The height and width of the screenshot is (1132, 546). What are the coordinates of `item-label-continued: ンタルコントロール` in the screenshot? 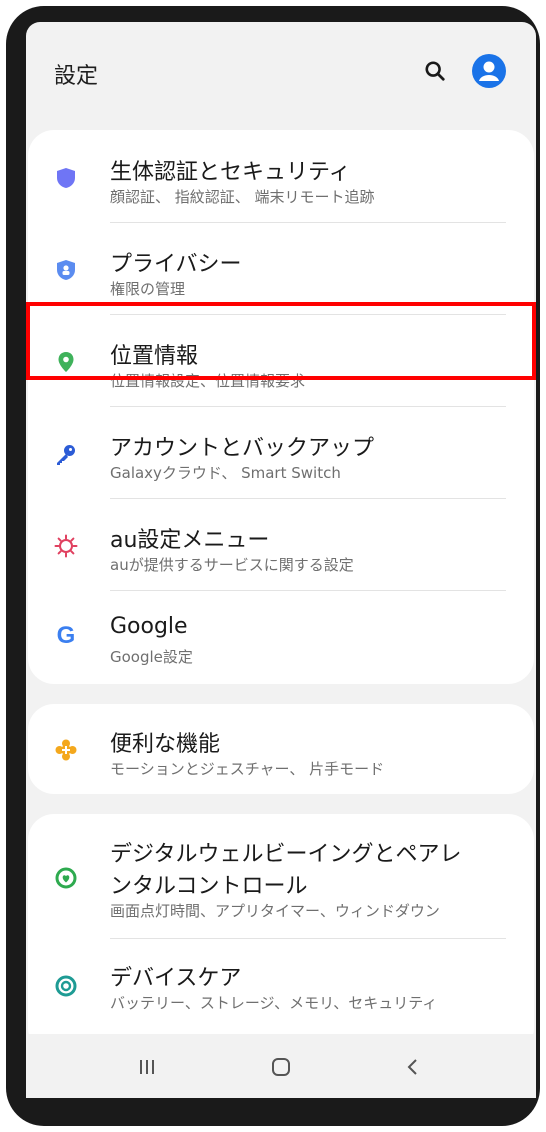 It's located at (209, 886).